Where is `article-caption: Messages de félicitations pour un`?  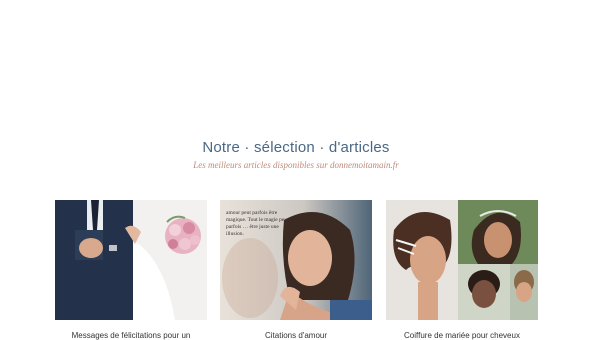
article-caption: Messages de félicitations pour un is located at coordinates (131, 335).